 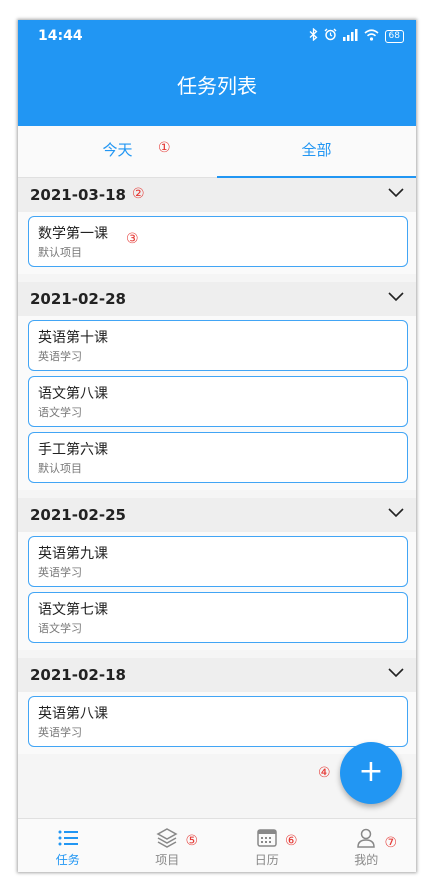 I want to click on annotation-5: ⑤, so click(x=192, y=841).